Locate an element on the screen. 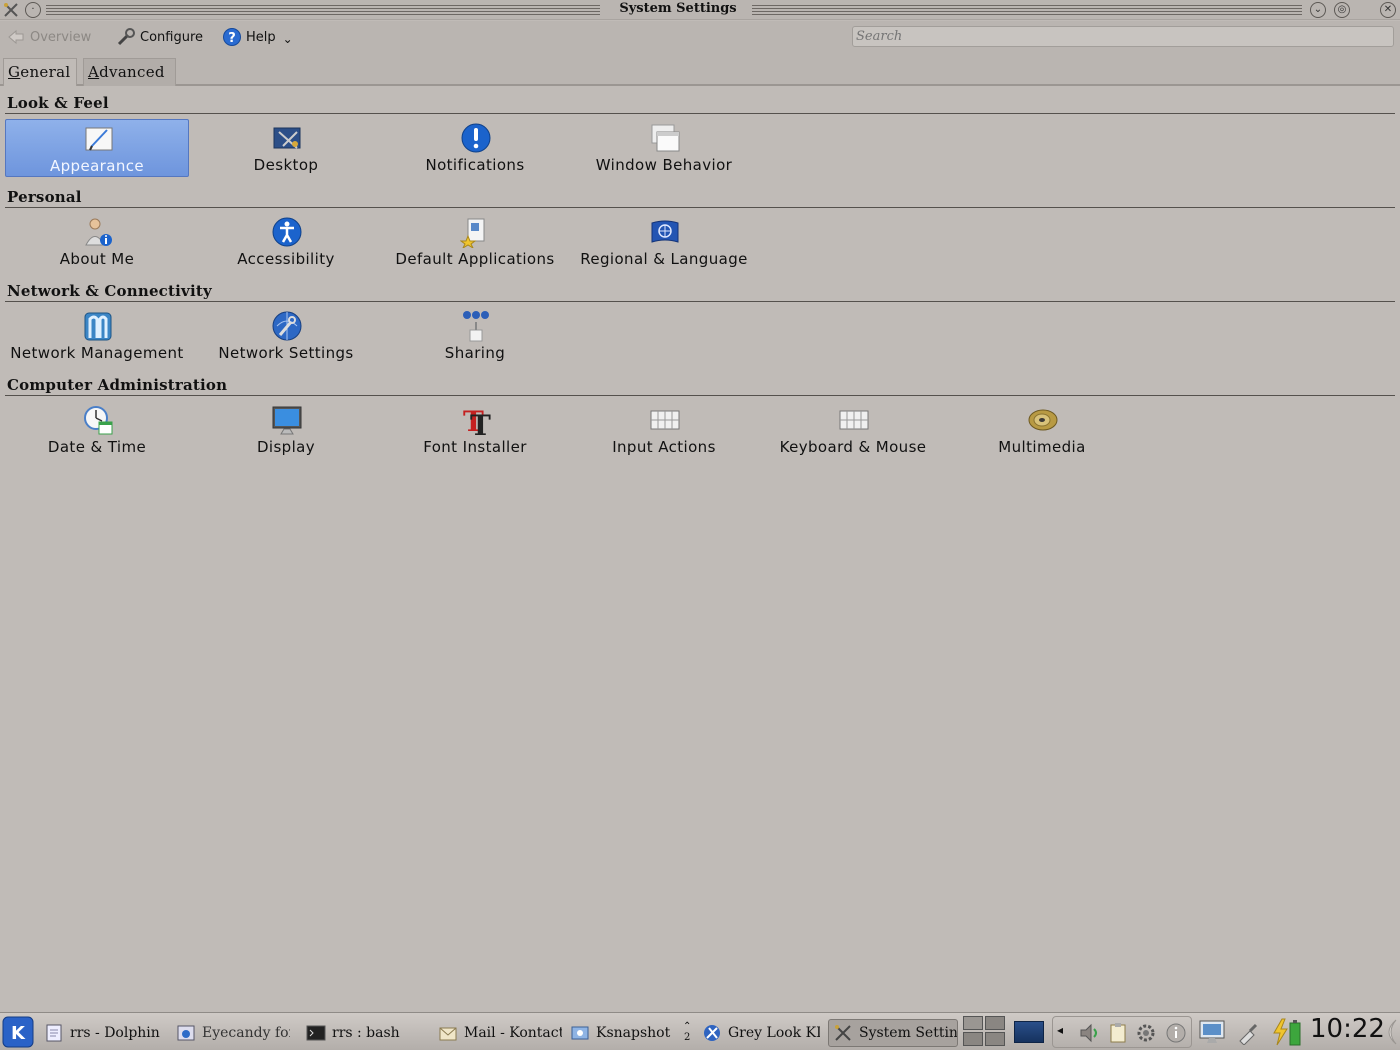 Image resolution: width=1400 pixels, height=1050 pixels. clock-calendar-icon is located at coordinates (98, 420).